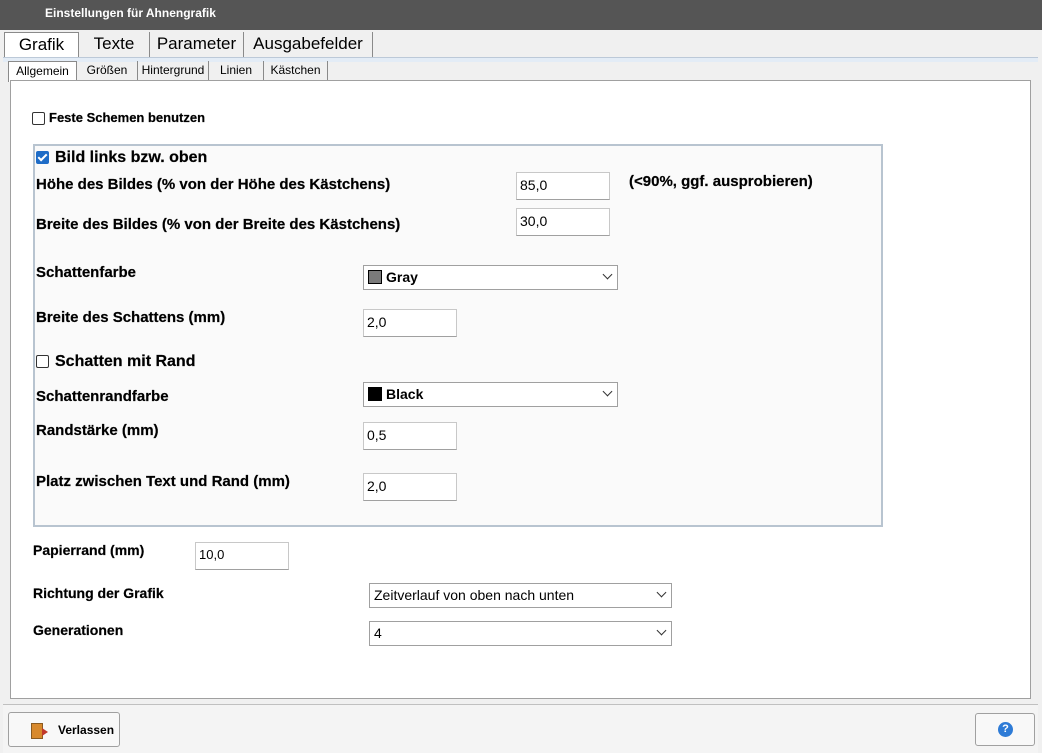 The height and width of the screenshot is (753, 1042). What do you see at coordinates (410, 487) in the screenshot?
I see `text-border-gap-input: 2,0` at bounding box center [410, 487].